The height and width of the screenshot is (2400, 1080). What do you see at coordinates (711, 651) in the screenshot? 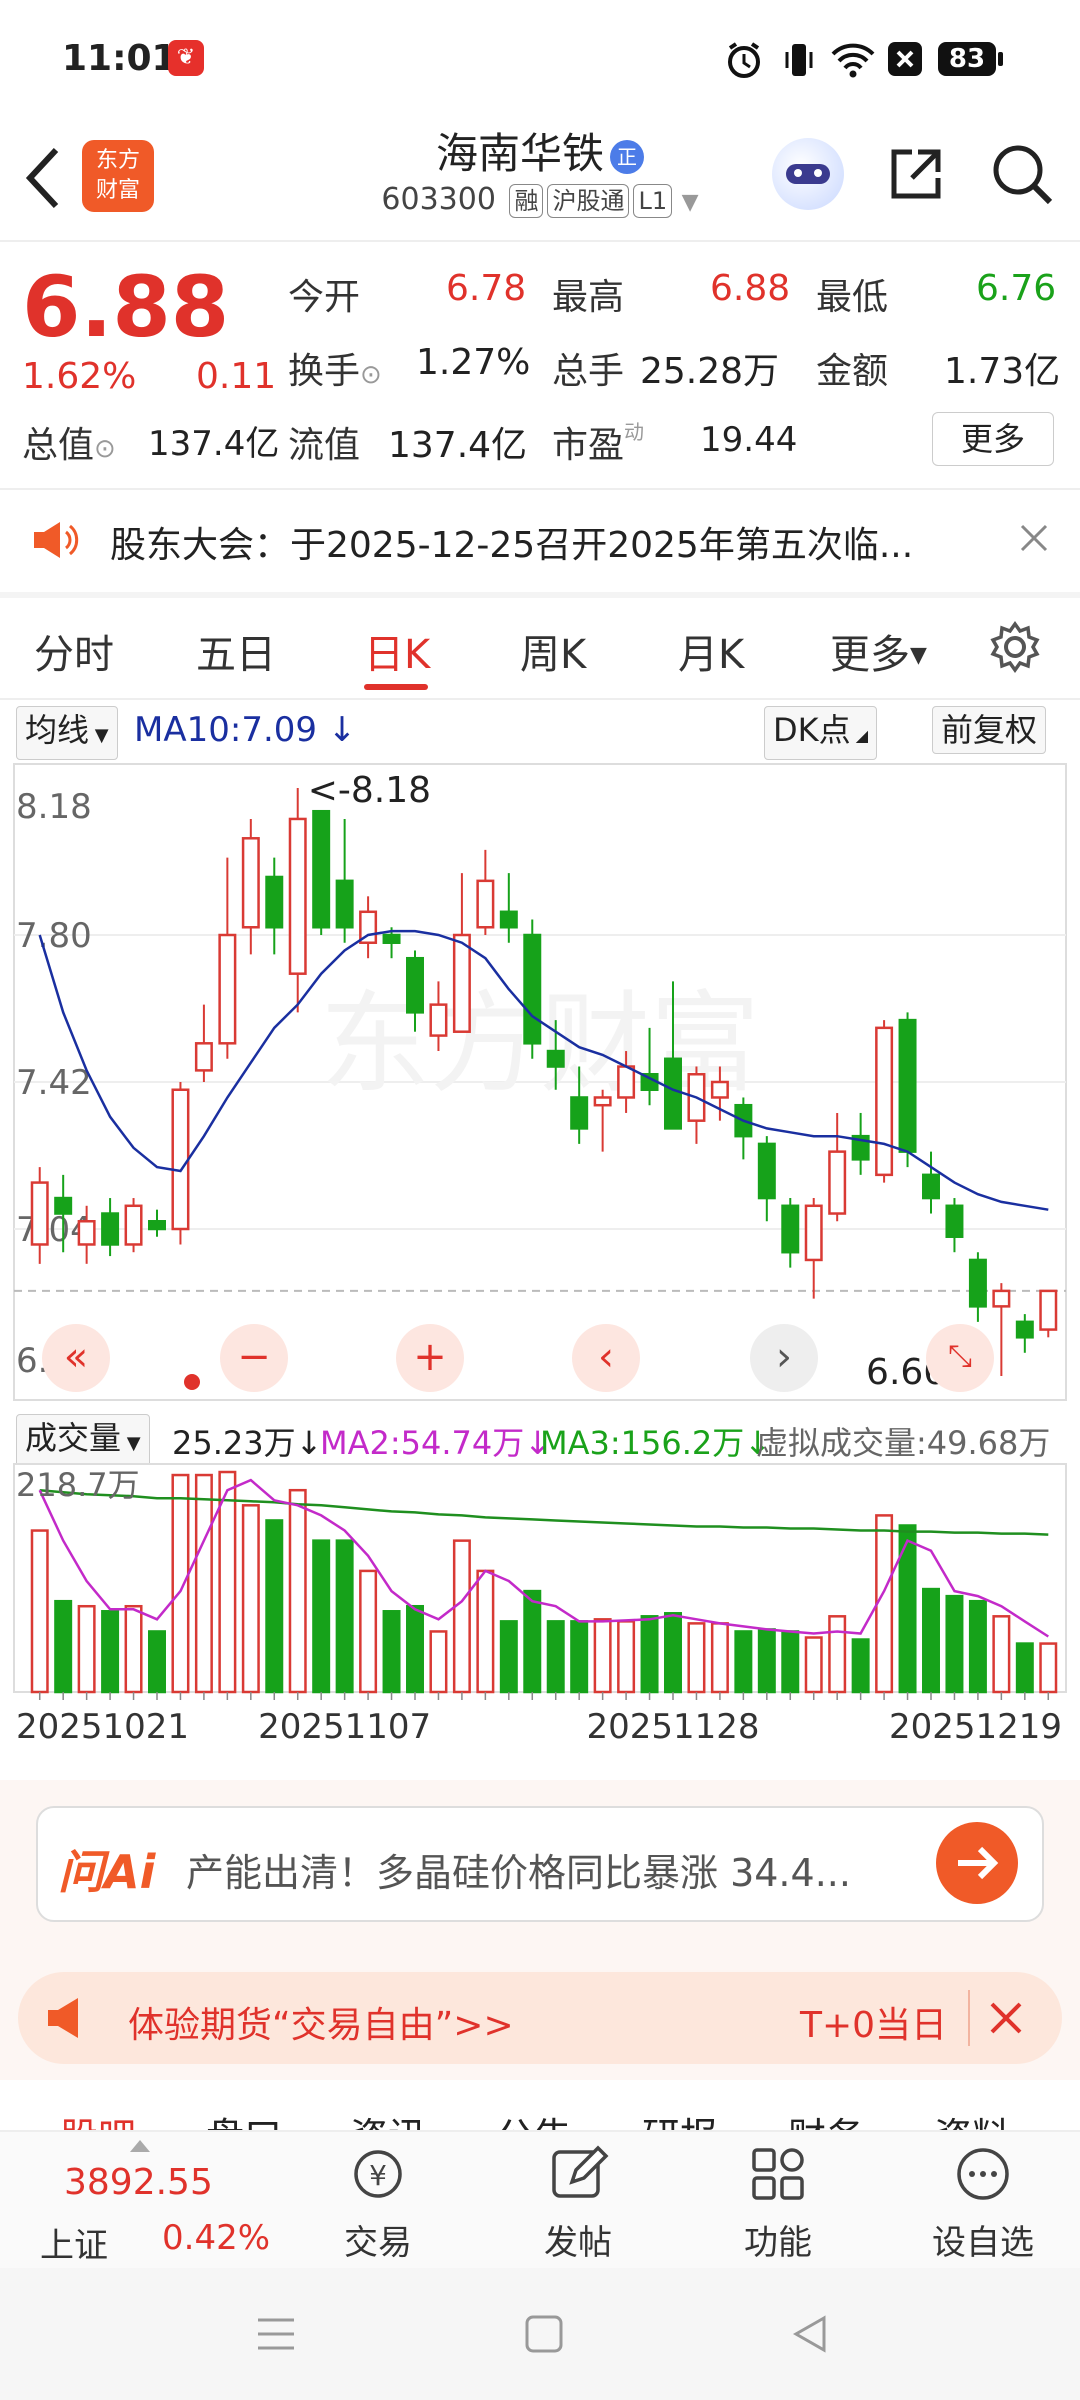
I see `tab-monthly-k: 月K` at bounding box center [711, 651].